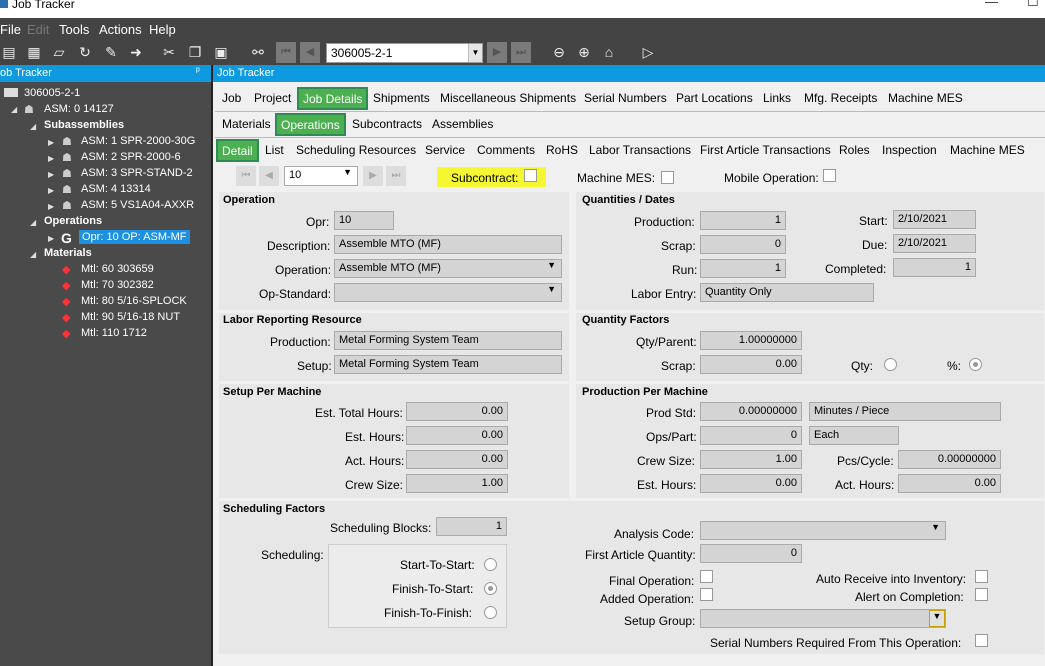 The width and height of the screenshot is (1045, 666). Describe the element at coordinates (74, 29) in the screenshot. I see `menu-tools: Tools` at that location.